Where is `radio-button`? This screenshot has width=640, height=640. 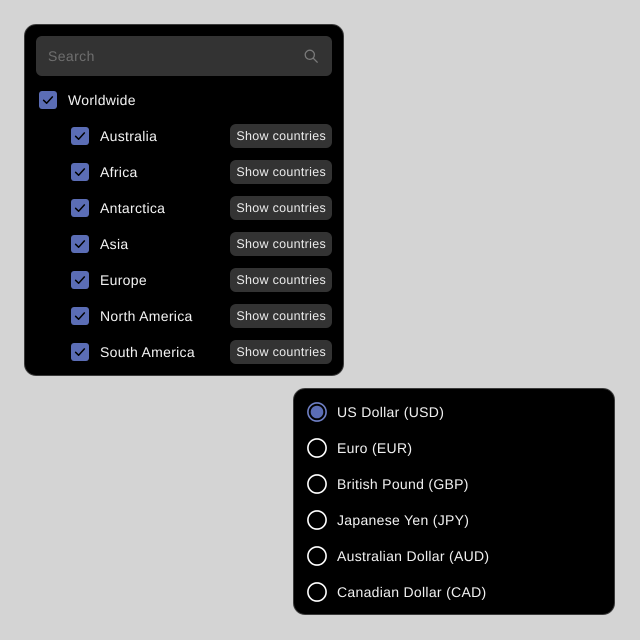
radio-button is located at coordinates (317, 412).